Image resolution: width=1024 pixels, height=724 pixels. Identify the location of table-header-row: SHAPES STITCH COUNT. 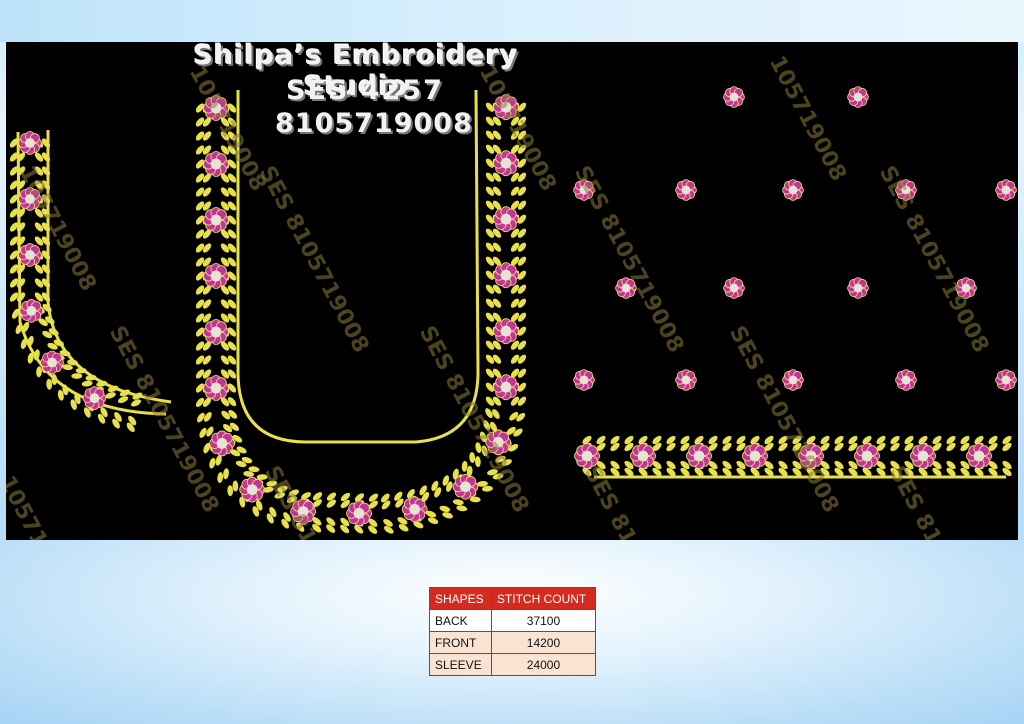
(513, 598).